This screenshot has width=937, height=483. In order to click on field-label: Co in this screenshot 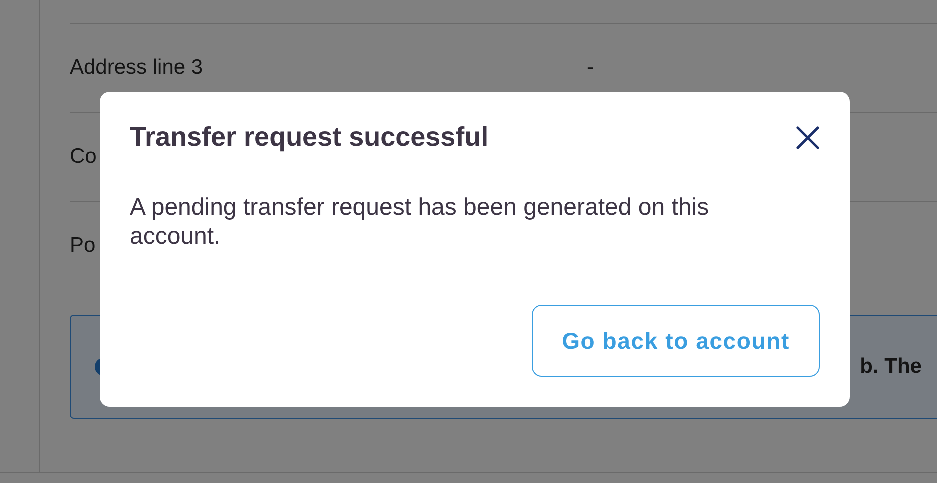, I will do `click(83, 156)`.